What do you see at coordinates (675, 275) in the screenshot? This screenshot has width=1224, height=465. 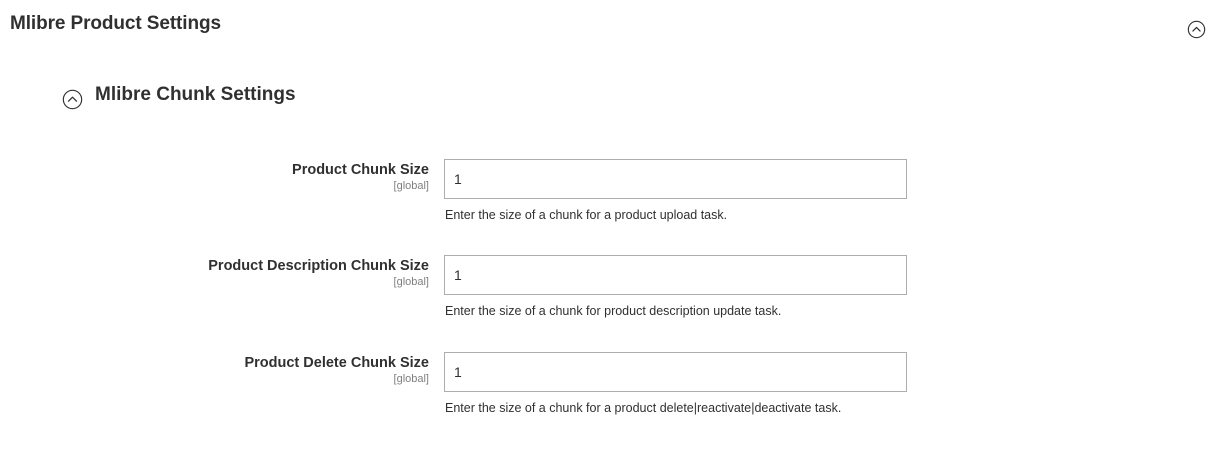 I see `product-description-chunk-size-input` at bounding box center [675, 275].